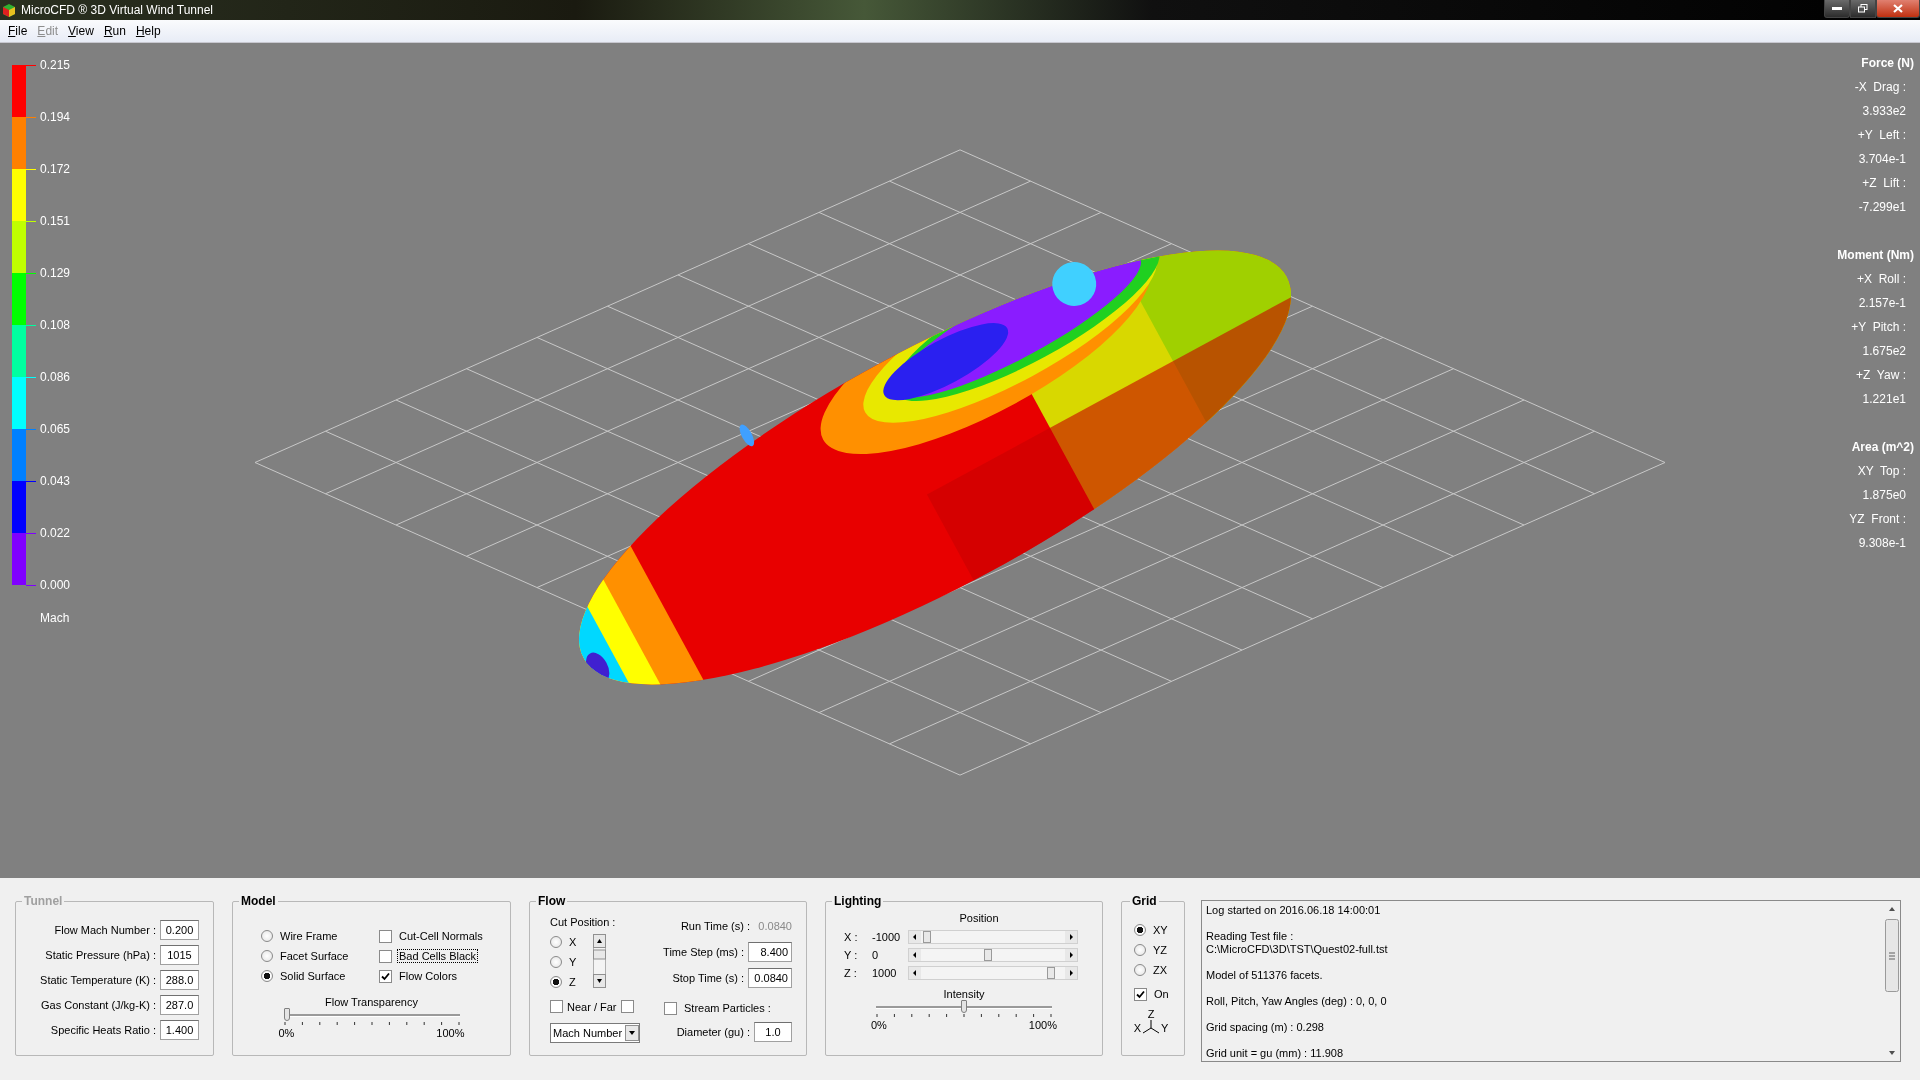  I want to click on slider-min-label: 0%, so click(879, 1025).